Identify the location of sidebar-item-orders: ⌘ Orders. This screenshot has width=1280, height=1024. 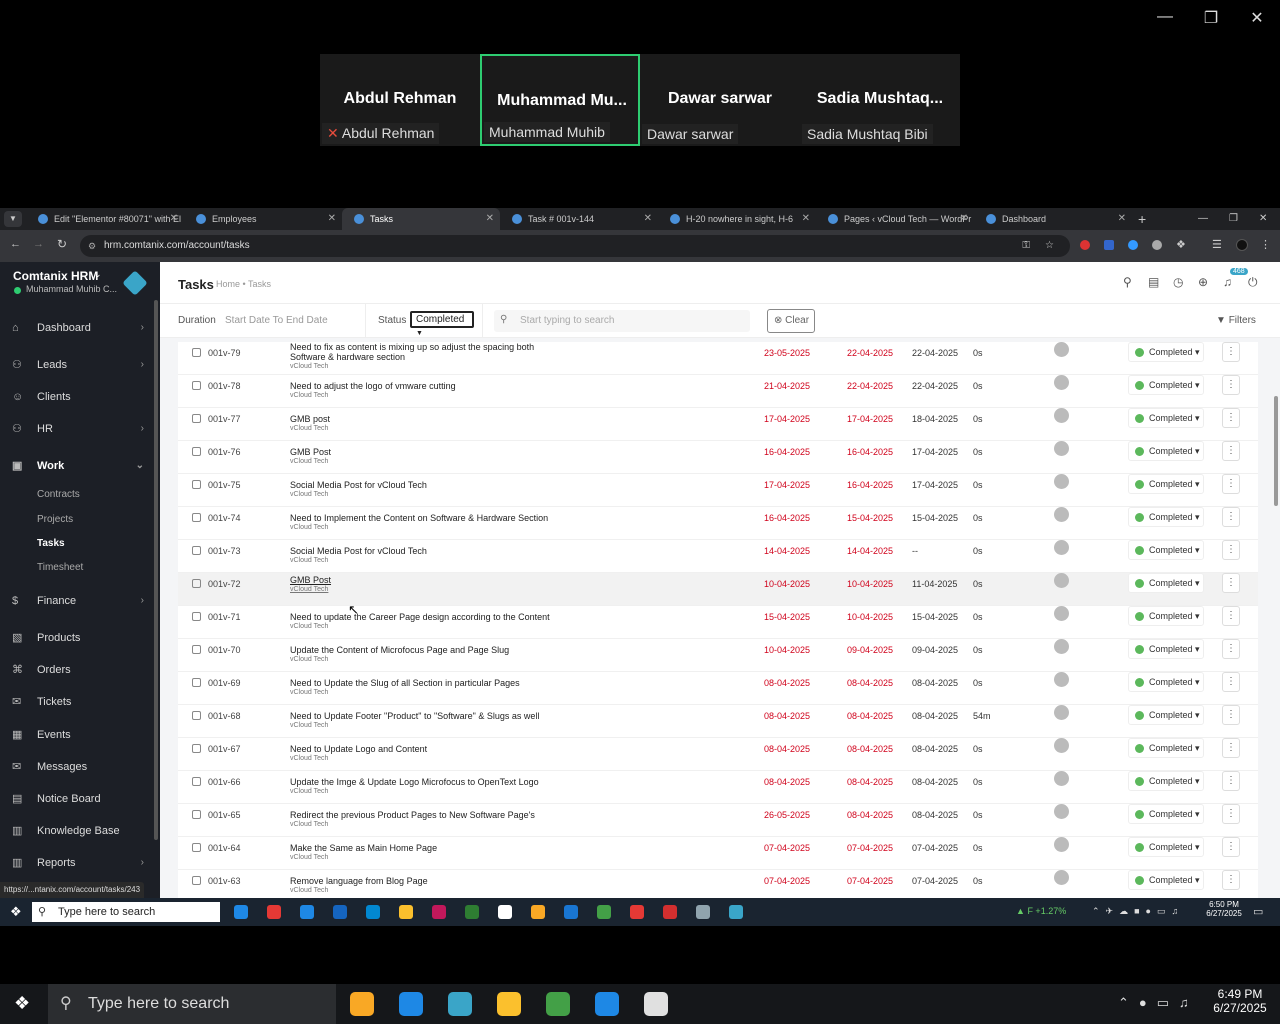
(78, 670).